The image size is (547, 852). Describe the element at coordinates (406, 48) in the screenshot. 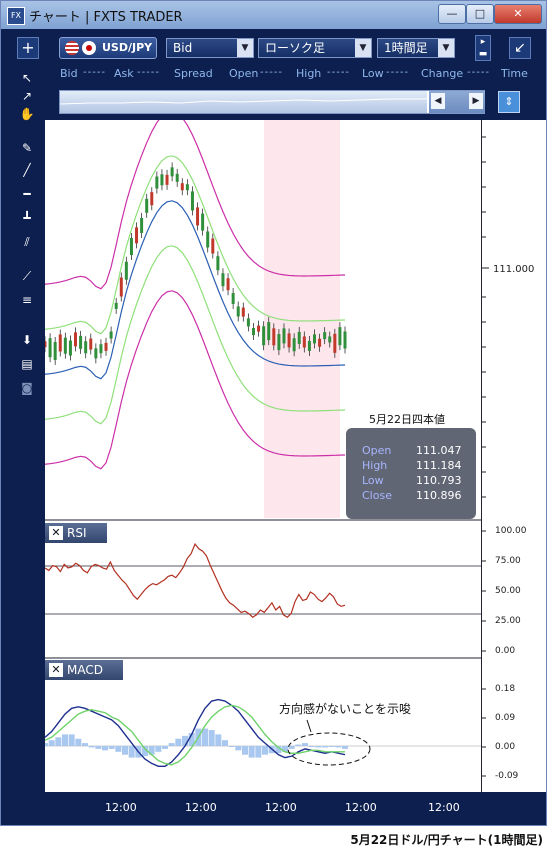

I see `timeframe-value: 1時間足` at that location.